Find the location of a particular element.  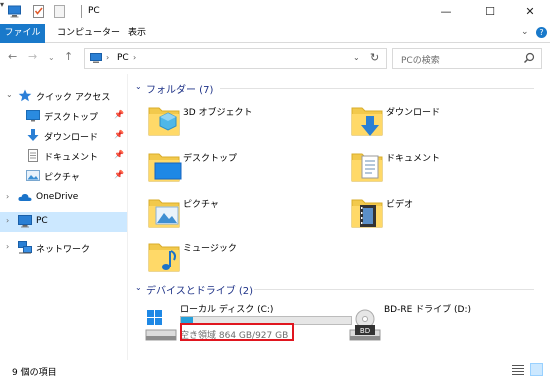

folder-documents: ドキュメント is located at coordinates (444, 166).